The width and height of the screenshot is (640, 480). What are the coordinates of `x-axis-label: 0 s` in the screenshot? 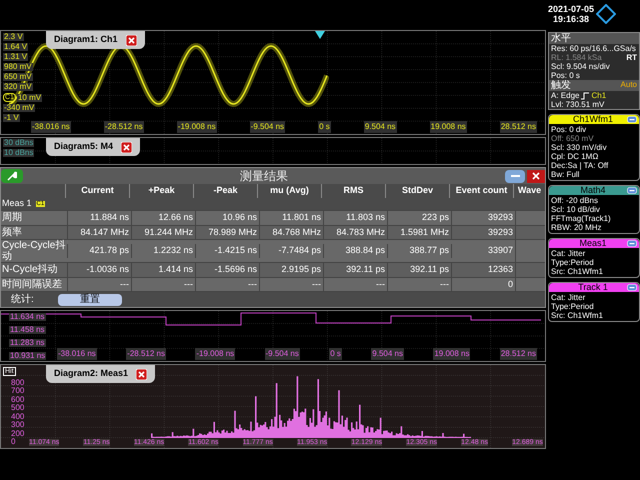 It's located at (324, 127).